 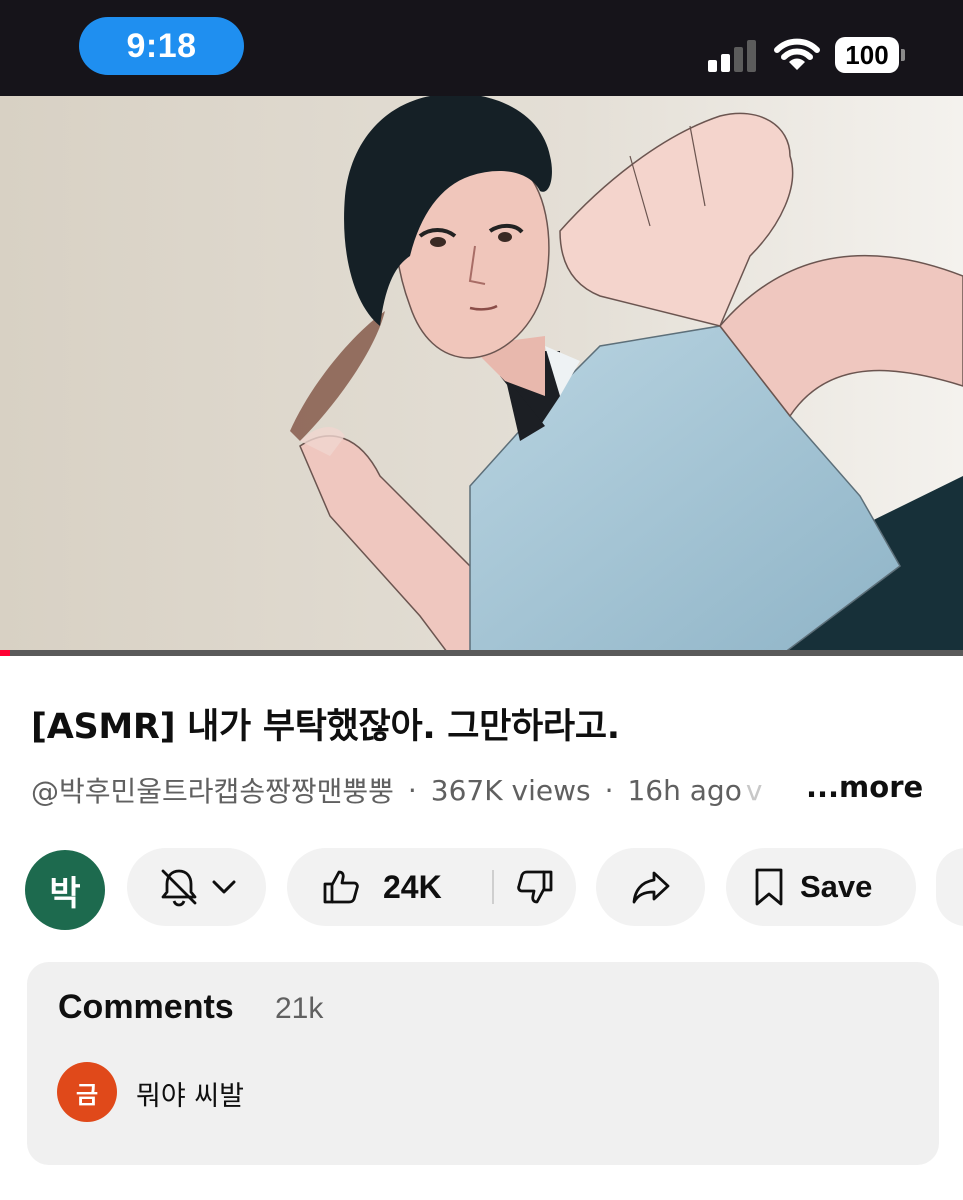 I want to click on upload-age: 16h ago, so click(x=684, y=790).